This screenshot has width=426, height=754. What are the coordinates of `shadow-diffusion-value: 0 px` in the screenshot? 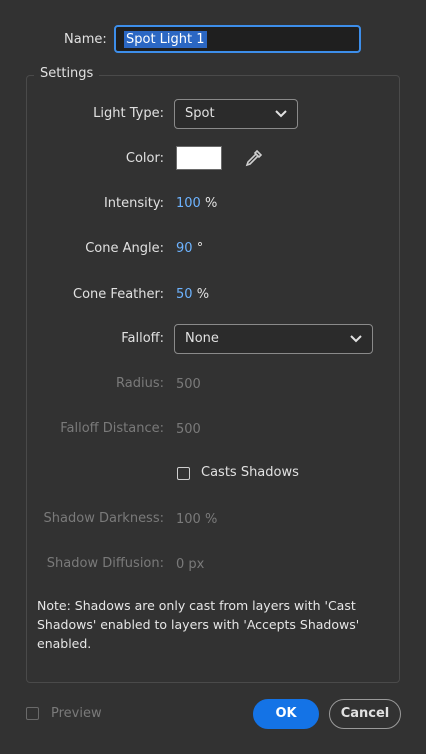 It's located at (190, 564).